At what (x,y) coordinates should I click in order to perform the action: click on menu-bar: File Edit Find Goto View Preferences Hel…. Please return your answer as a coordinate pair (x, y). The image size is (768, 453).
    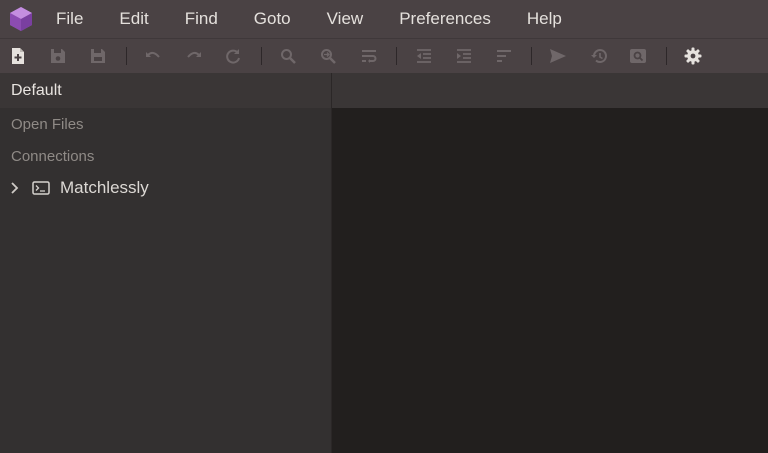
    Looking at the image, I should click on (384, 19).